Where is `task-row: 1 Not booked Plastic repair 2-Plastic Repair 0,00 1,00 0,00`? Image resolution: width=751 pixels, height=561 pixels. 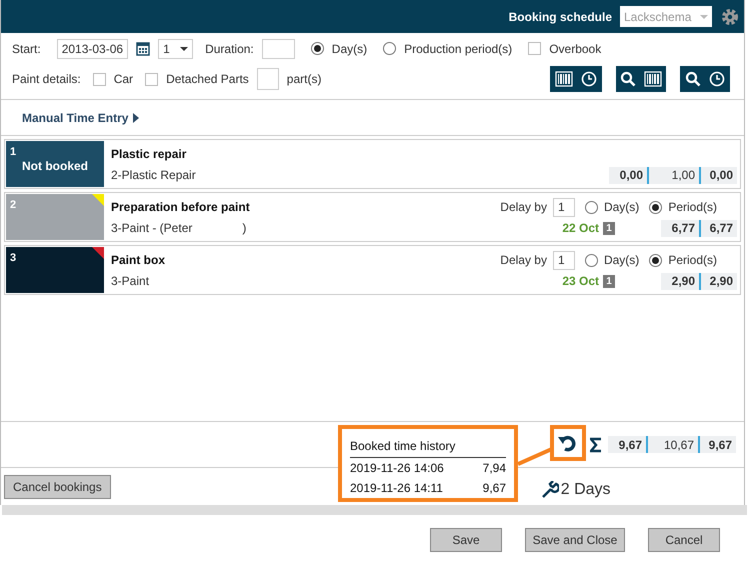 task-row: 1 Not booked Plastic repair 2-Plastic Repair 0,00 1,00 0,00 is located at coordinates (372, 164).